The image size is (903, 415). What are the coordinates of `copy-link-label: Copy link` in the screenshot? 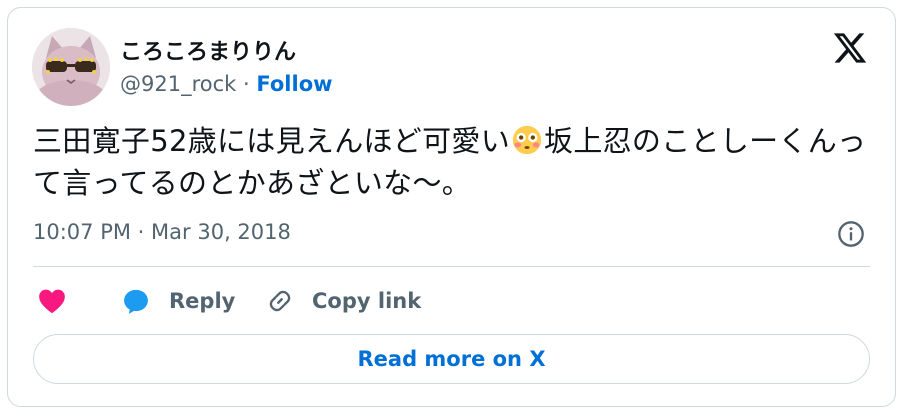 It's located at (367, 301).